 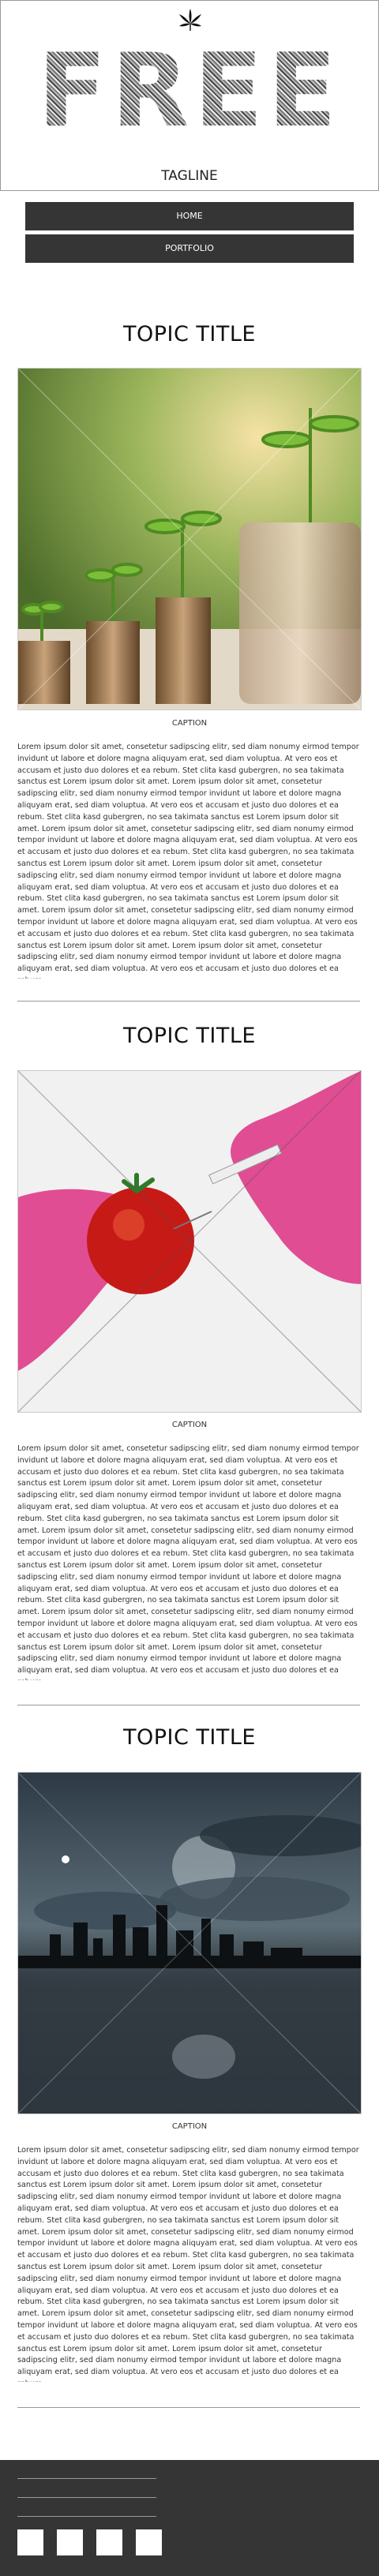 I want to click on hero-text: FREE, so click(x=190, y=91).